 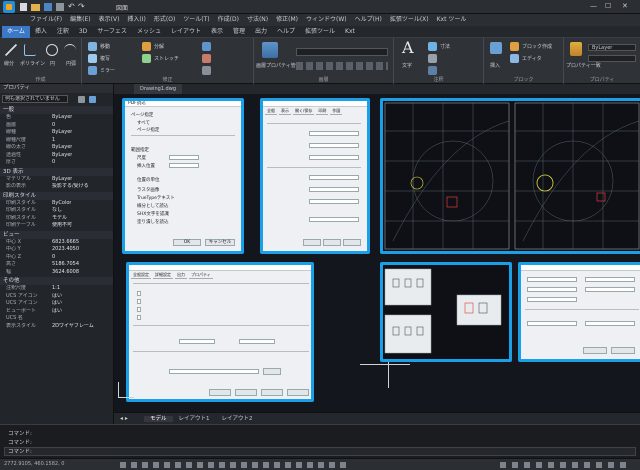 I want to click on dialog-tab: 開く/保存, so click(x=304, y=111).